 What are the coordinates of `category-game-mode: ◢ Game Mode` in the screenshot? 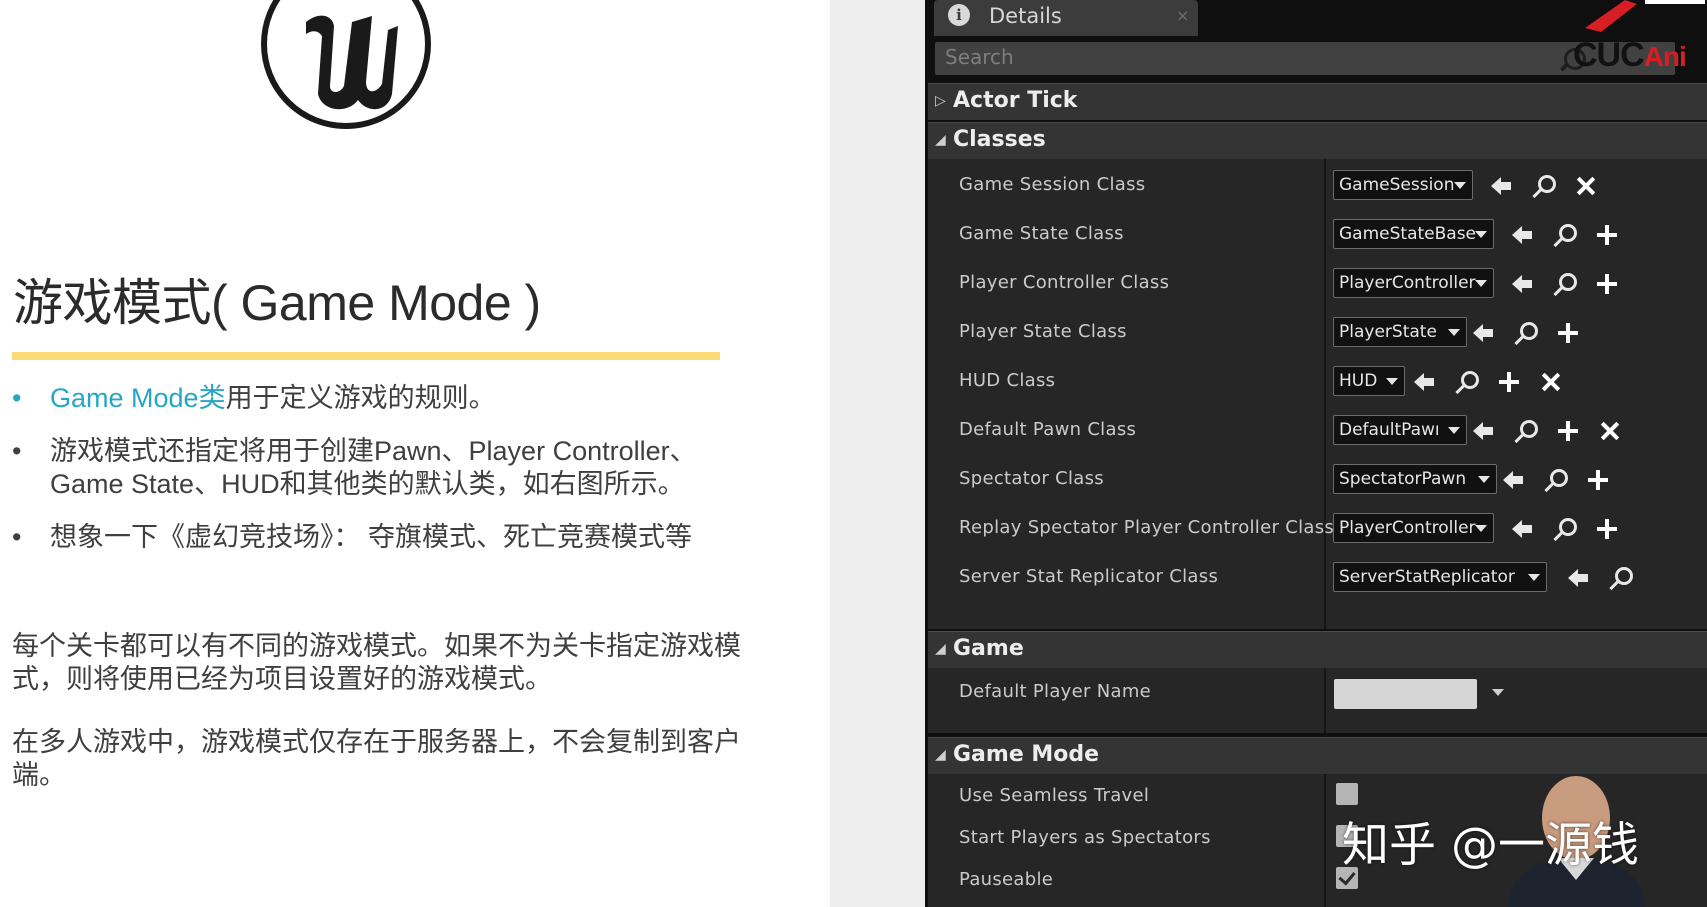 It's located at (1317, 755).